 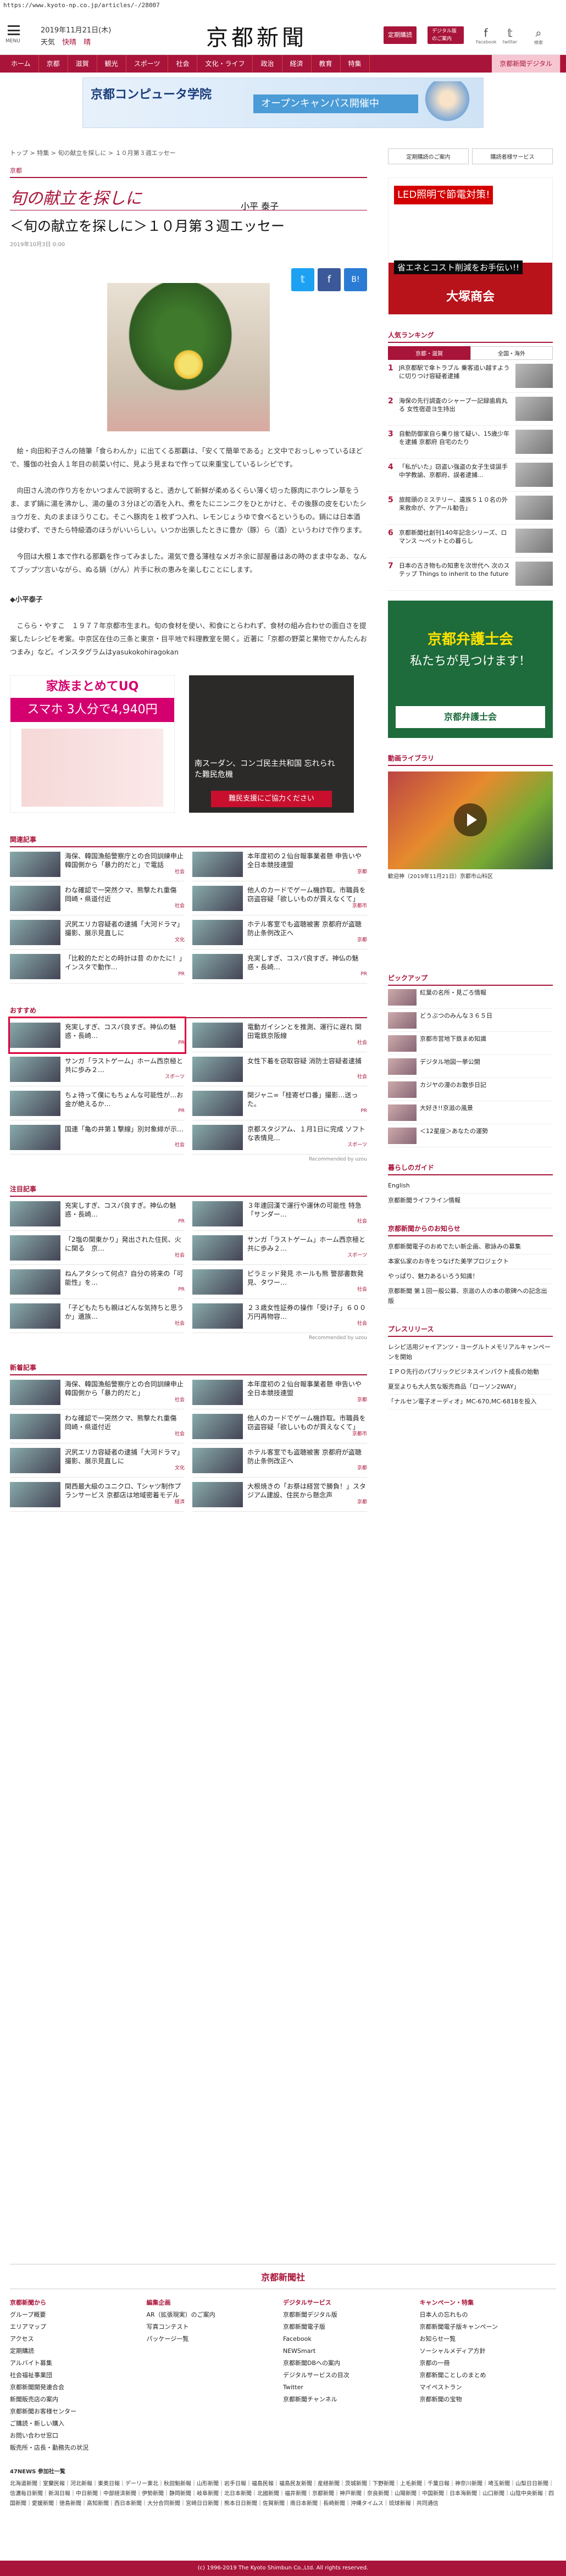 I want to click on guide-item: 京都新聞ライフライン情報, so click(x=471, y=1200).